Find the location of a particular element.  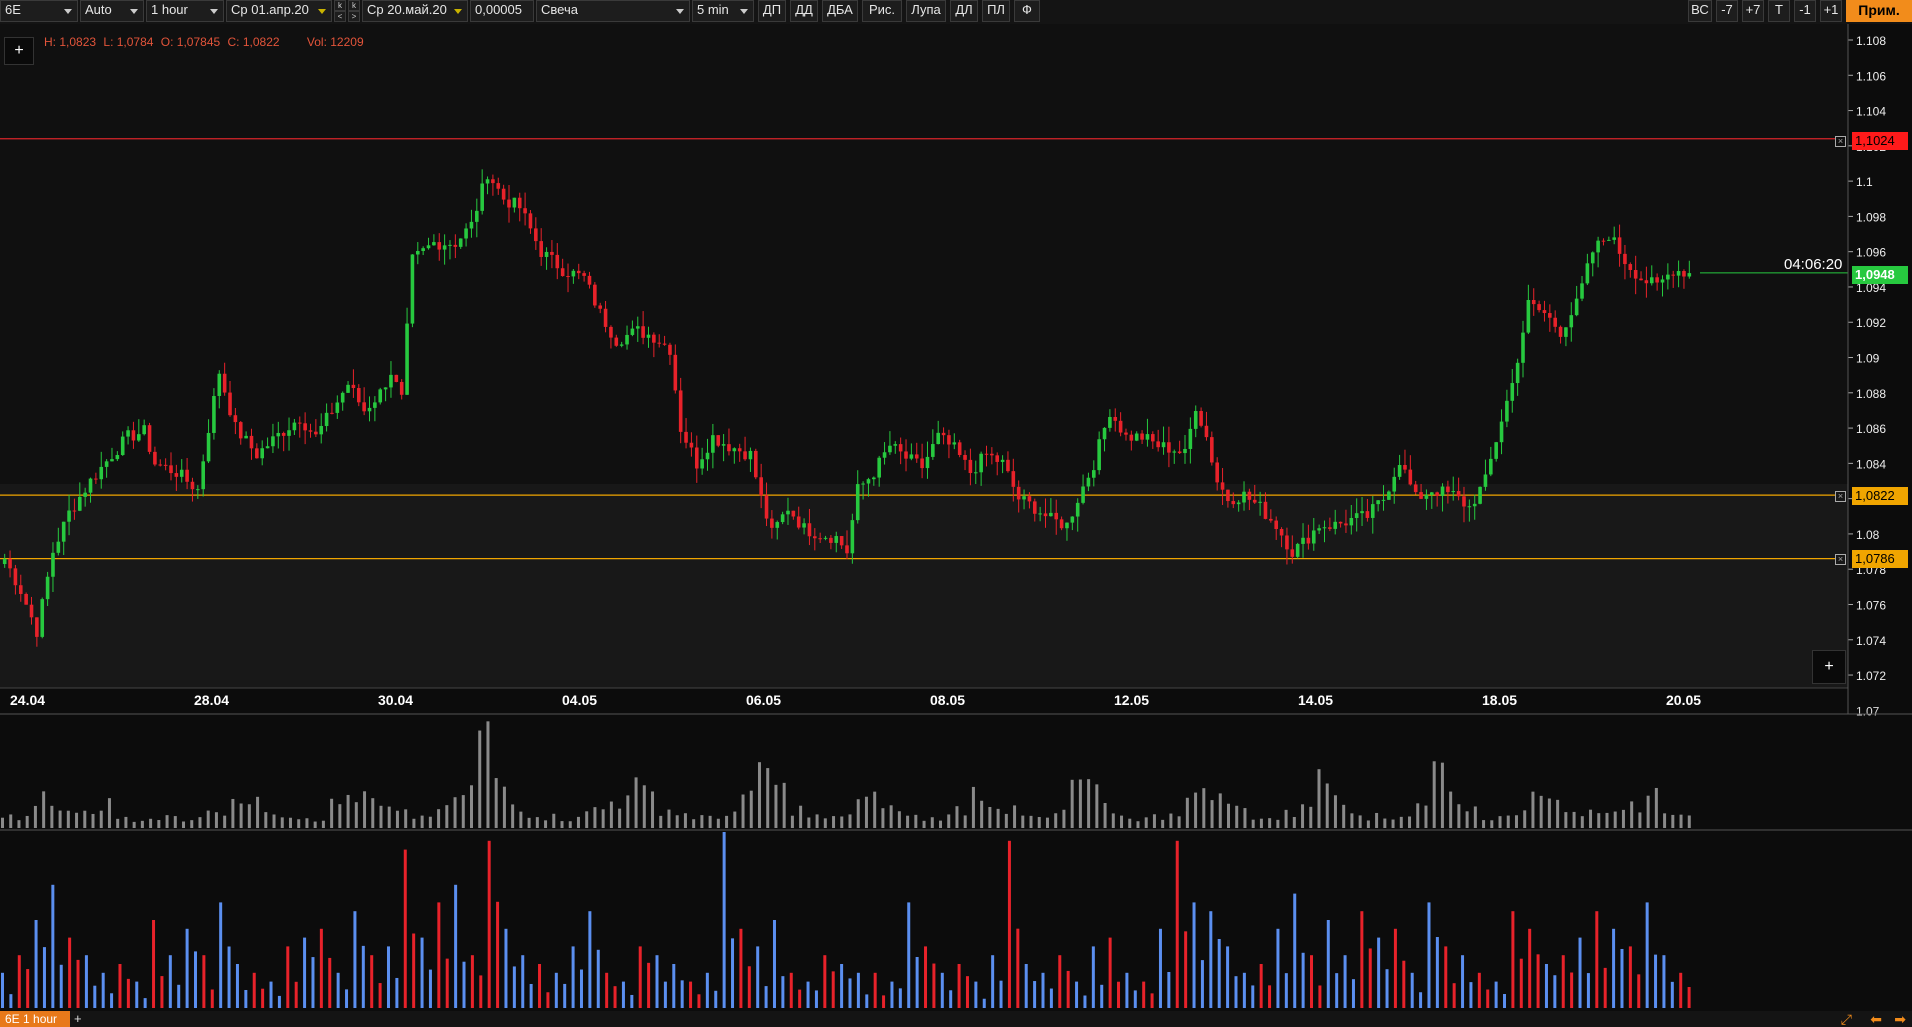

add-indicator-button: + is located at coordinates (19, 51).